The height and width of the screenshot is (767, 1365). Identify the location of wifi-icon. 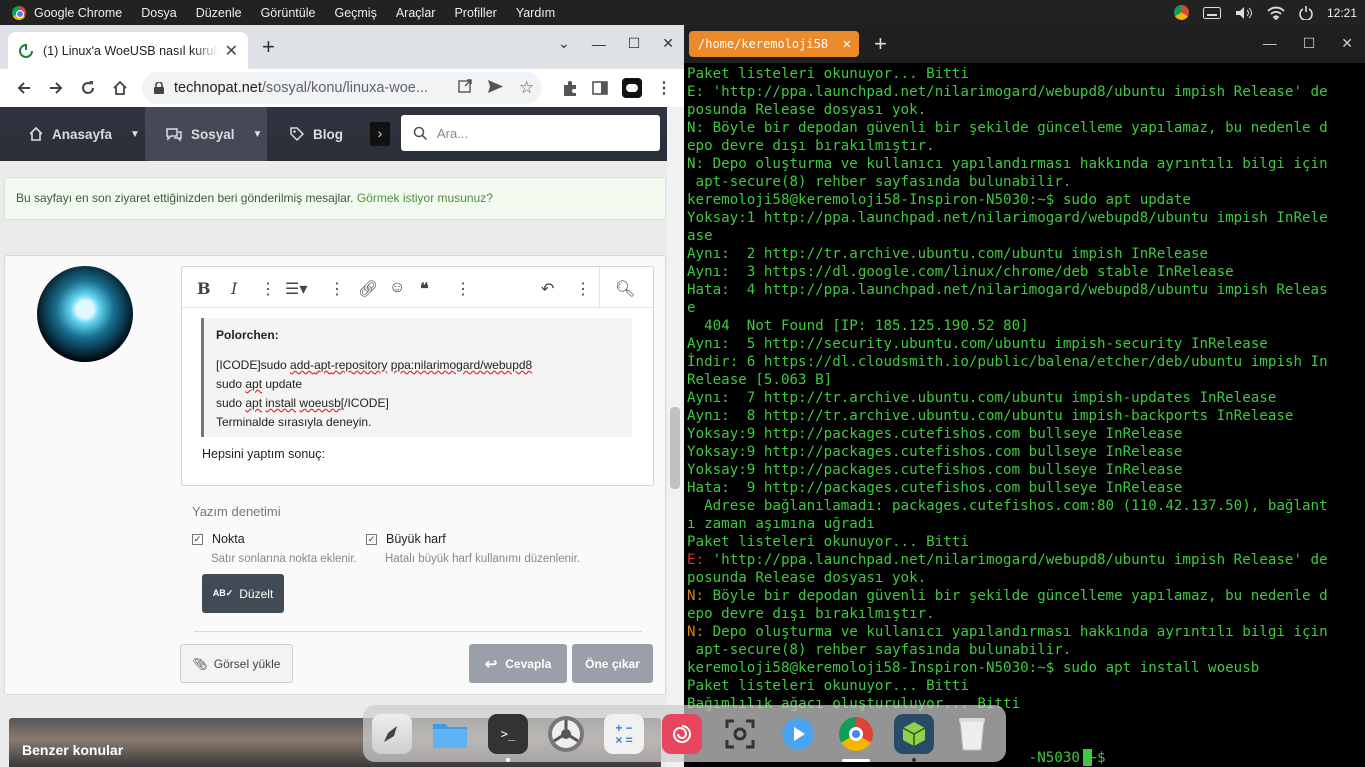
(1276, 13).